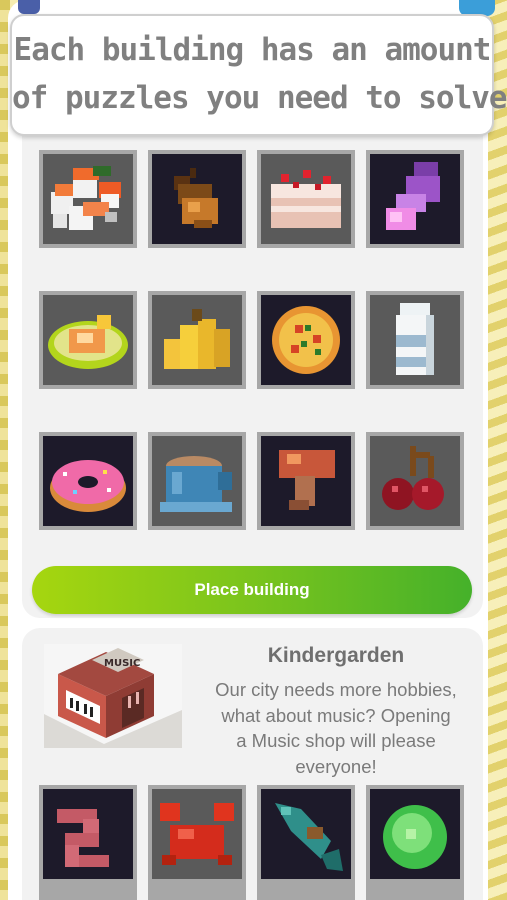 Image resolution: width=507 pixels, height=900 pixels. I want to click on omelette-icon, so click(88, 342).